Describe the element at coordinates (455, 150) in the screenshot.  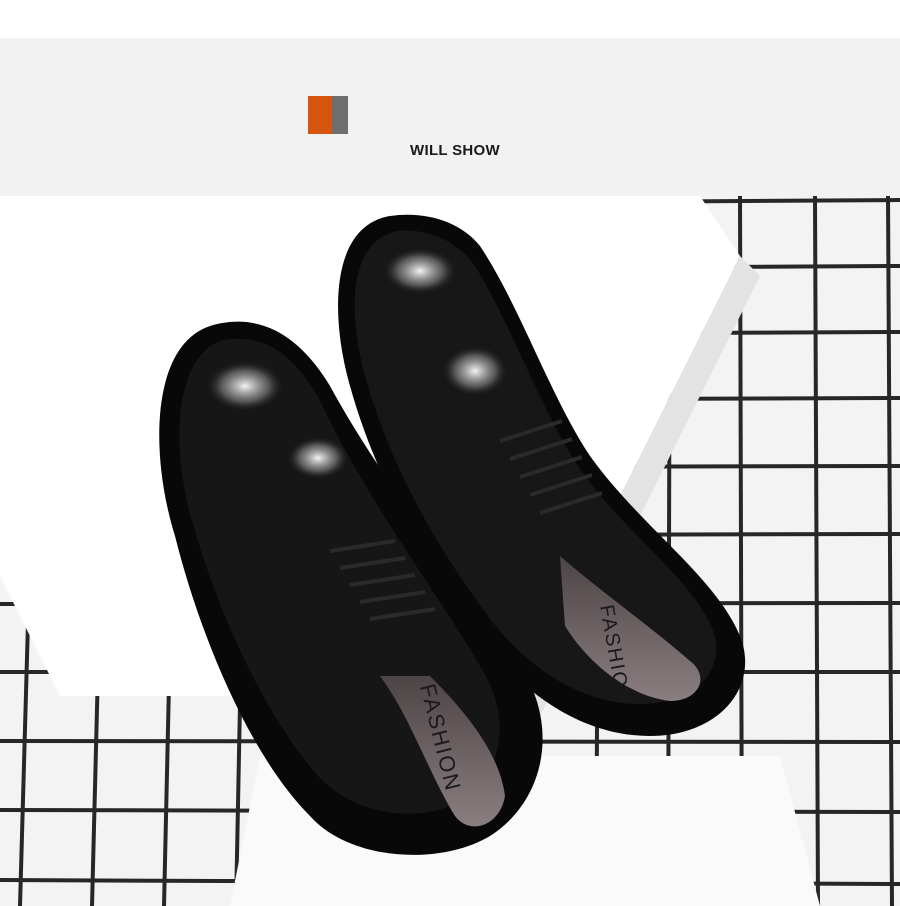
I see `section-title: WILL SHOW` at that location.